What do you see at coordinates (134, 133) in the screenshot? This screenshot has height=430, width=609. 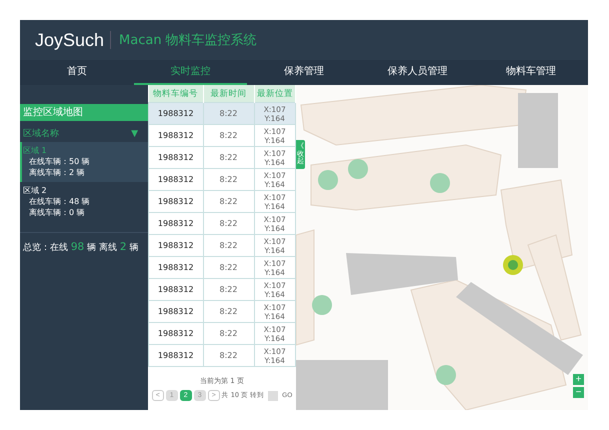 I see `caret-icon: ▼` at bounding box center [134, 133].